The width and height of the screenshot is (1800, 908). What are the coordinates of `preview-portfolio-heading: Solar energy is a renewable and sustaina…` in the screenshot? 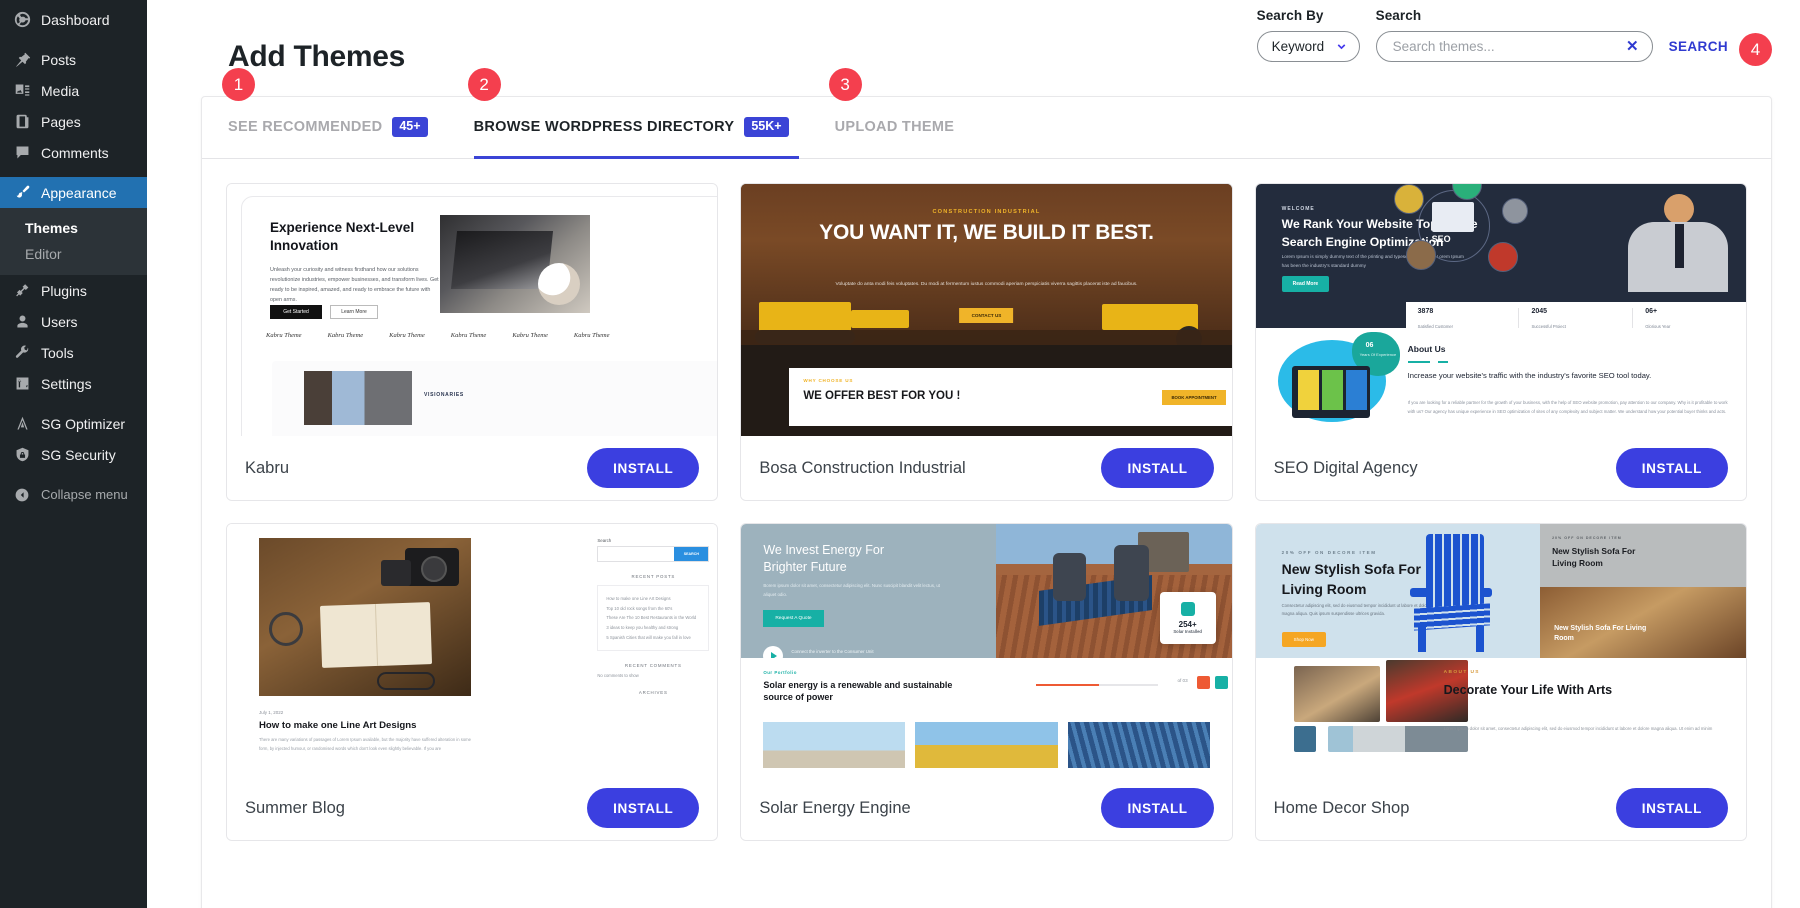 It's located at (858, 691).